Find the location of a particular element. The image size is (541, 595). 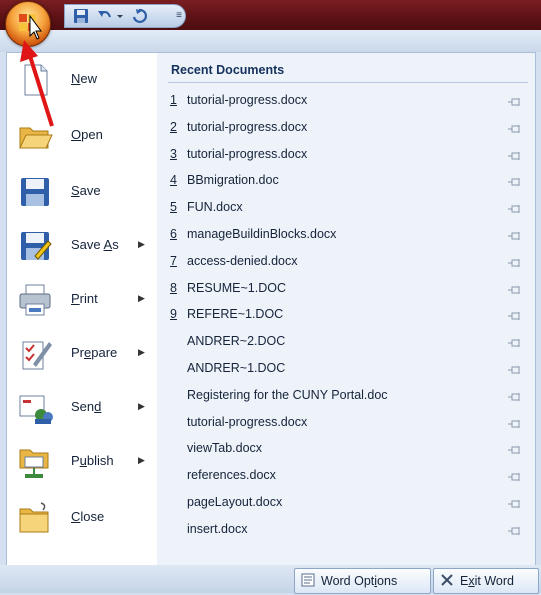

save-as-icon is located at coordinates (35, 246).